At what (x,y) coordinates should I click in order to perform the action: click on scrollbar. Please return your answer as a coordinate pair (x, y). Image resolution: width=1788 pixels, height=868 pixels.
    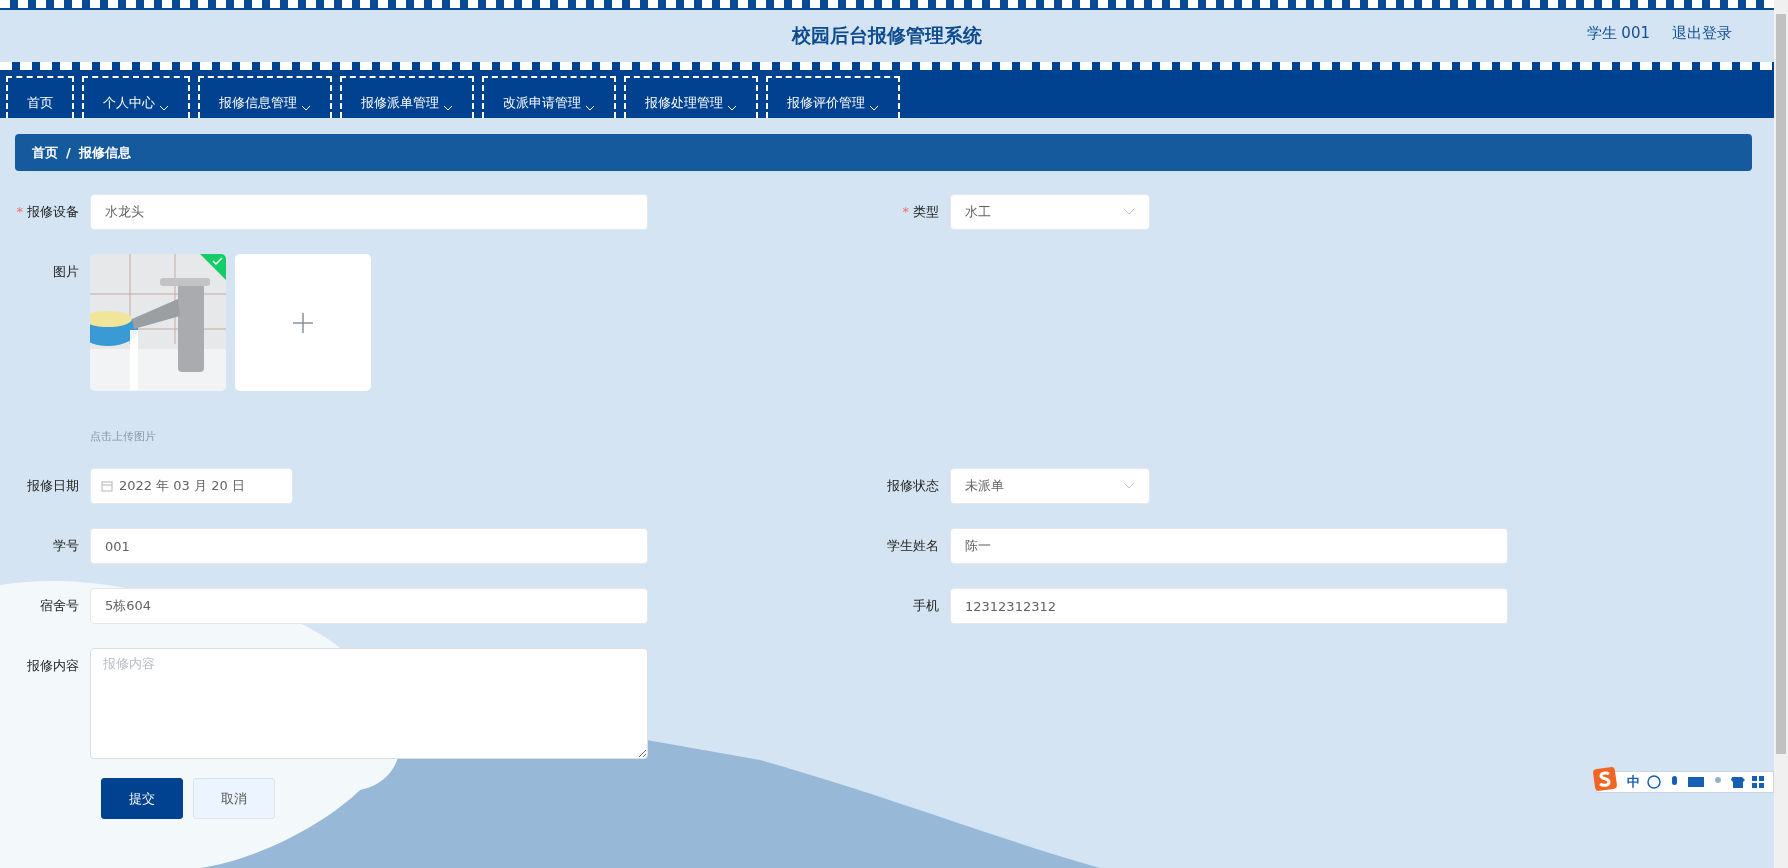
    Looking at the image, I should click on (1781, 434).